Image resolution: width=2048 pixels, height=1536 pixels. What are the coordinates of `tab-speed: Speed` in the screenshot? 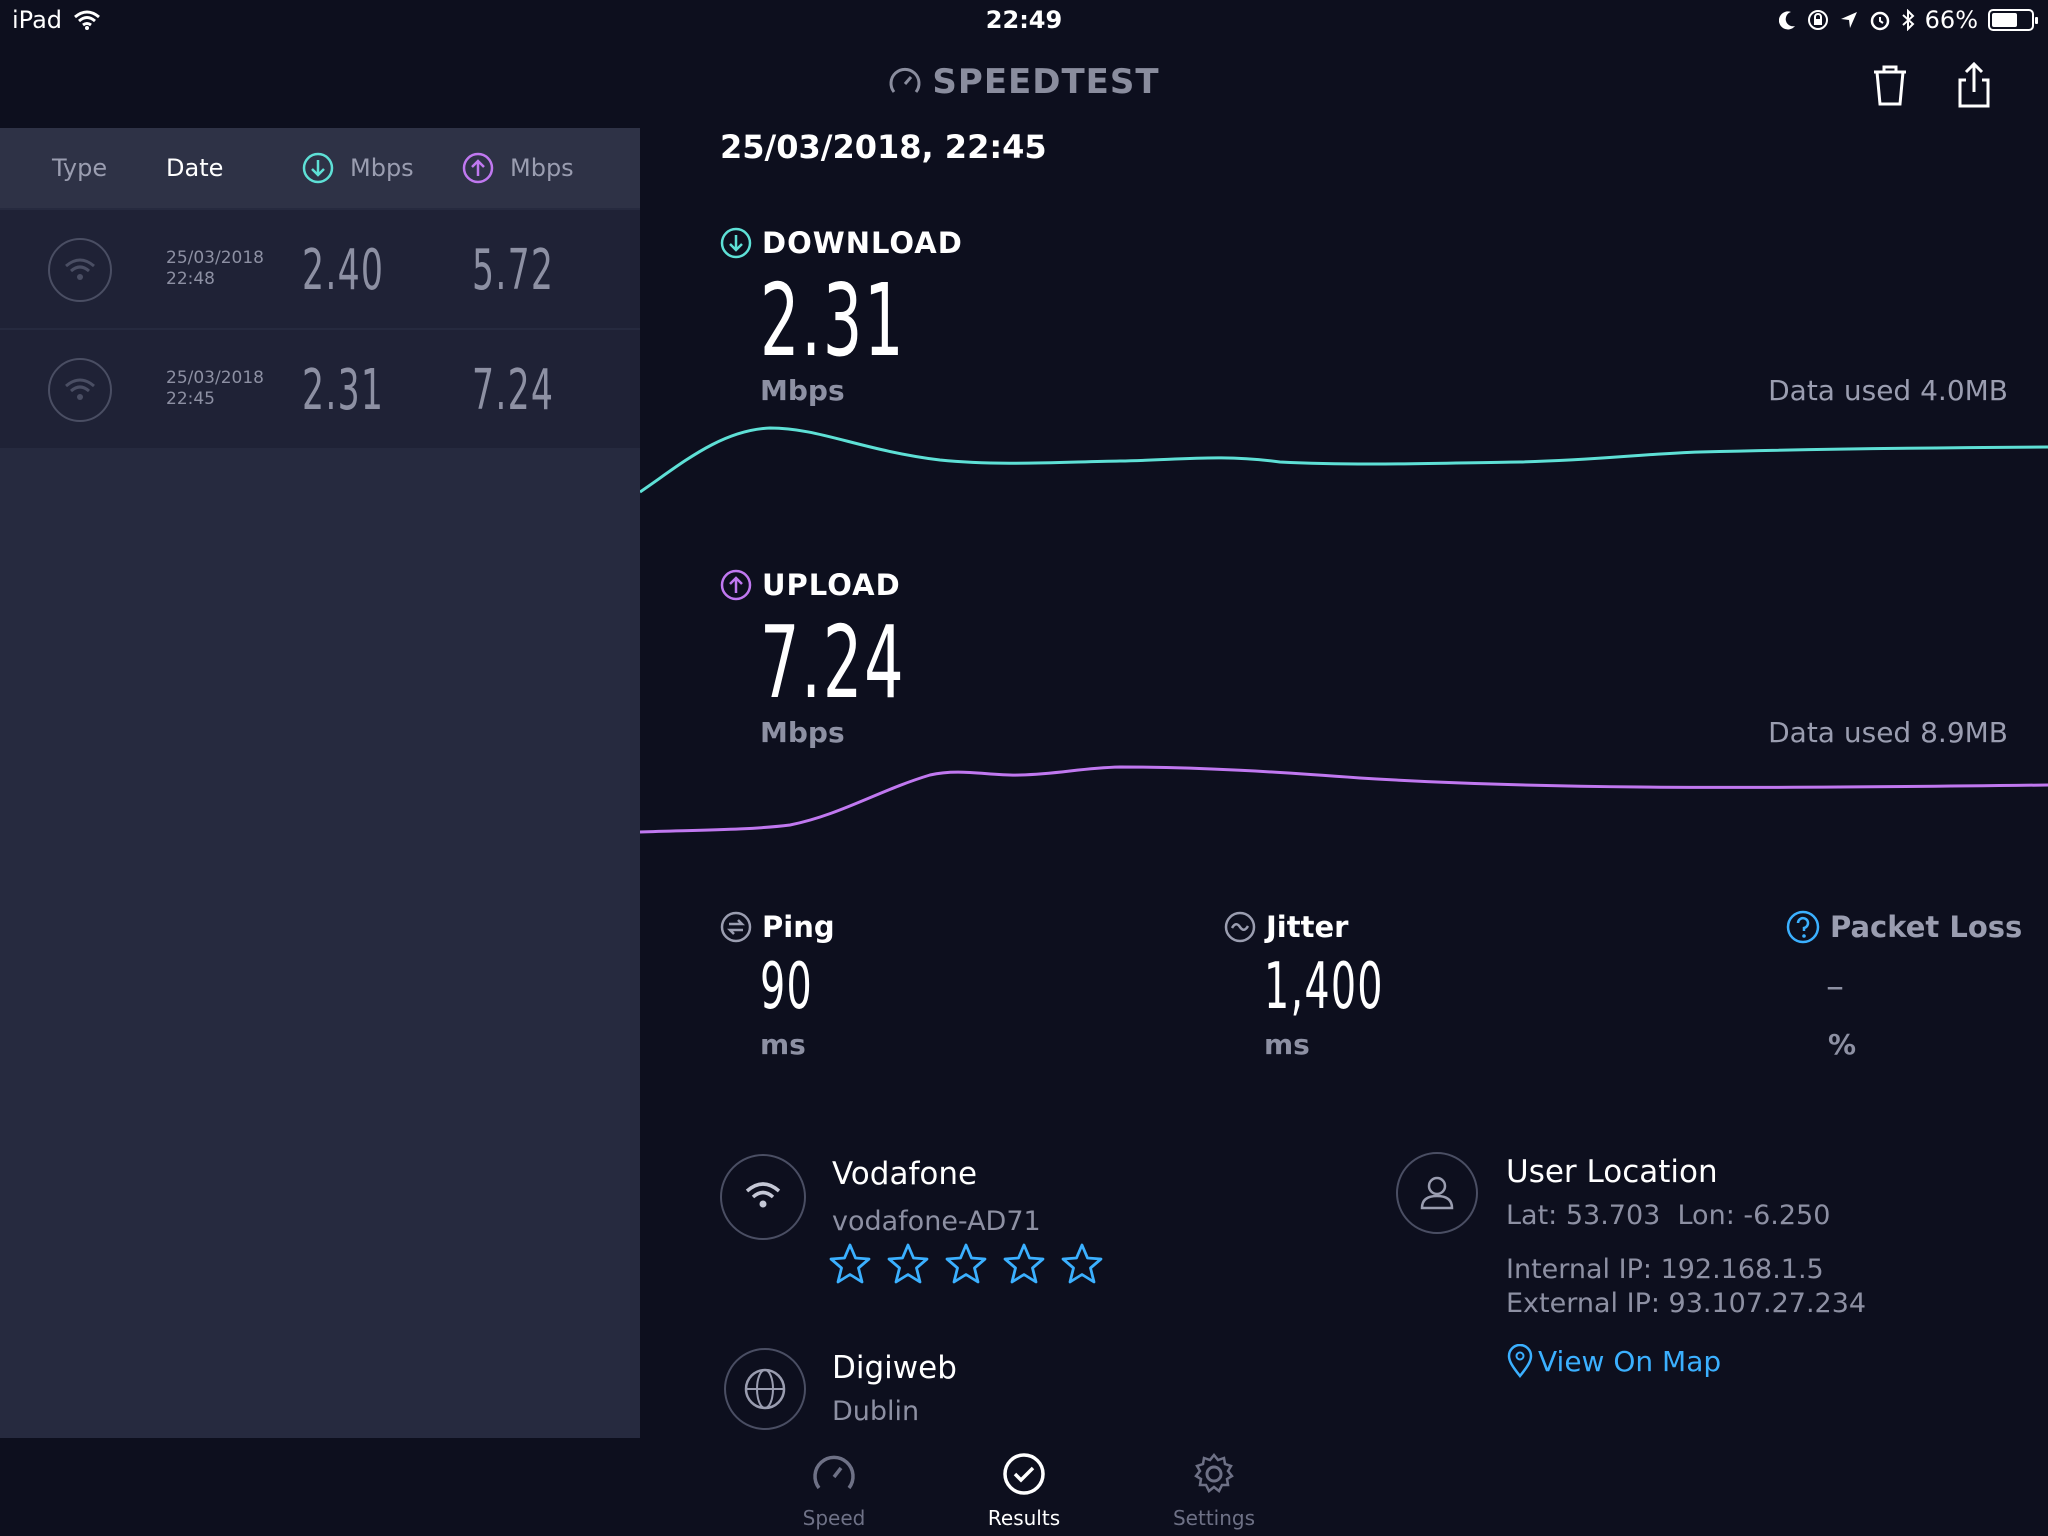 It's located at (834, 1485).